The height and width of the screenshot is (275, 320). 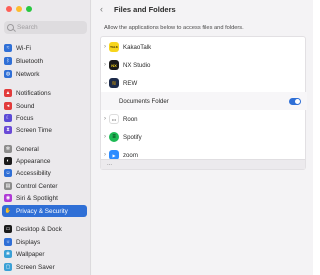 What do you see at coordinates (44, 149) in the screenshot?
I see `sidebar-item-general: ✻ General` at bounding box center [44, 149].